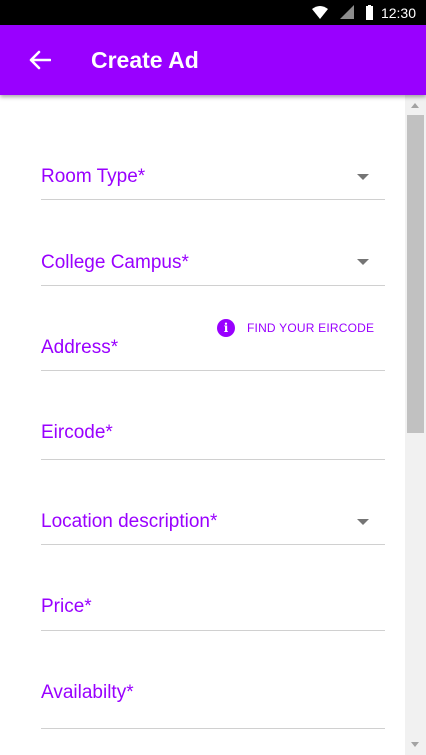 This screenshot has width=426, height=755. I want to click on college-campus-label: College Campus*, so click(115, 262).